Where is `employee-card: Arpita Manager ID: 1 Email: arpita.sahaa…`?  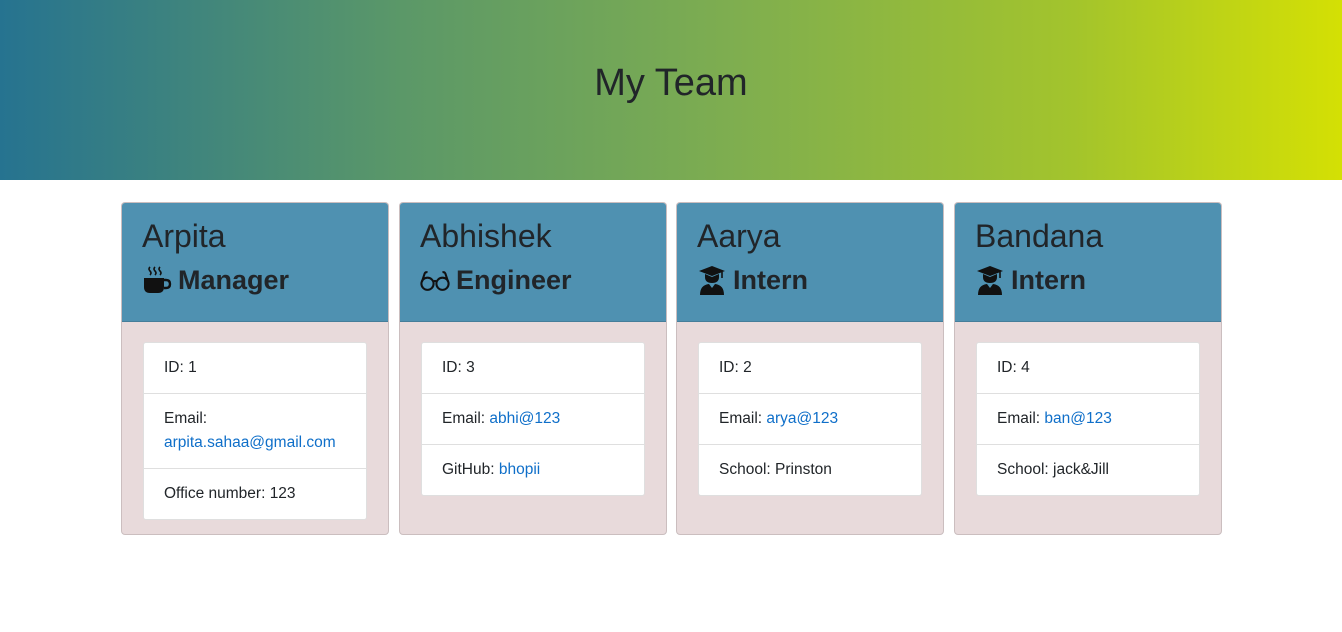 employee-card: Arpita Manager ID: 1 Email: arpita.sahaa… is located at coordinates (255, 368).